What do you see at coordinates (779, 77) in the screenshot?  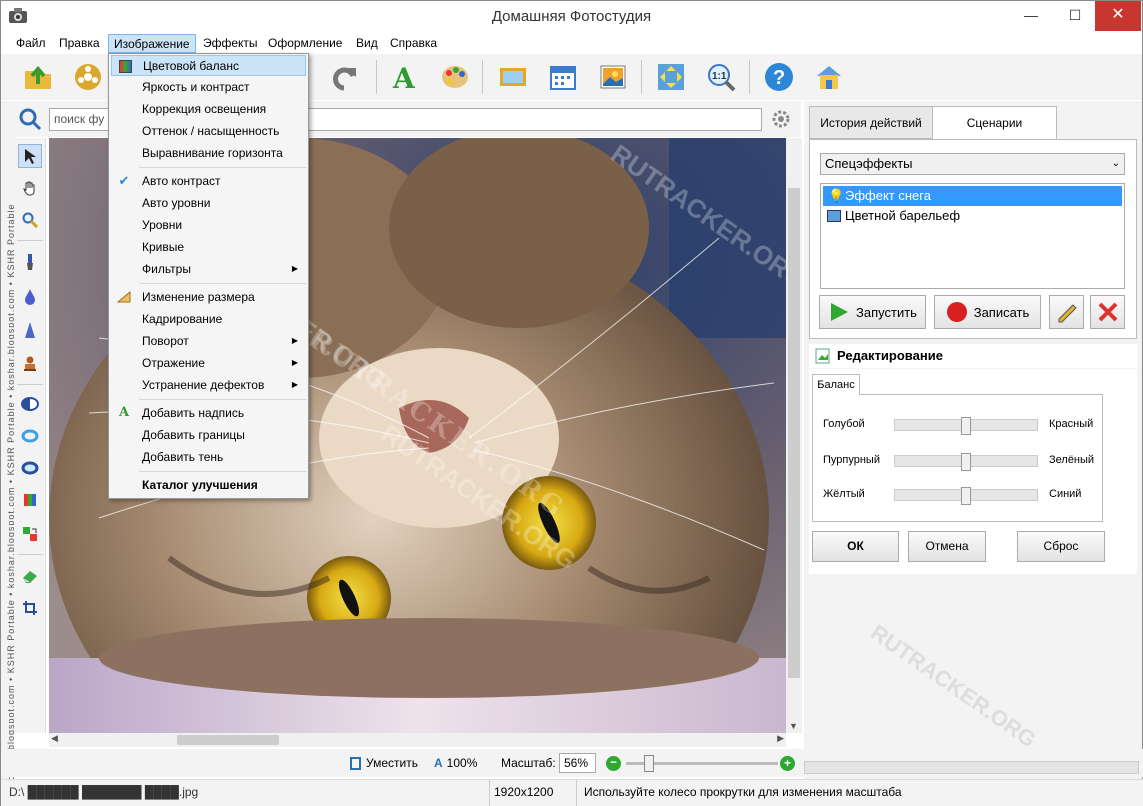 I see `help-icon: ?` at bounding box center [779, 77].